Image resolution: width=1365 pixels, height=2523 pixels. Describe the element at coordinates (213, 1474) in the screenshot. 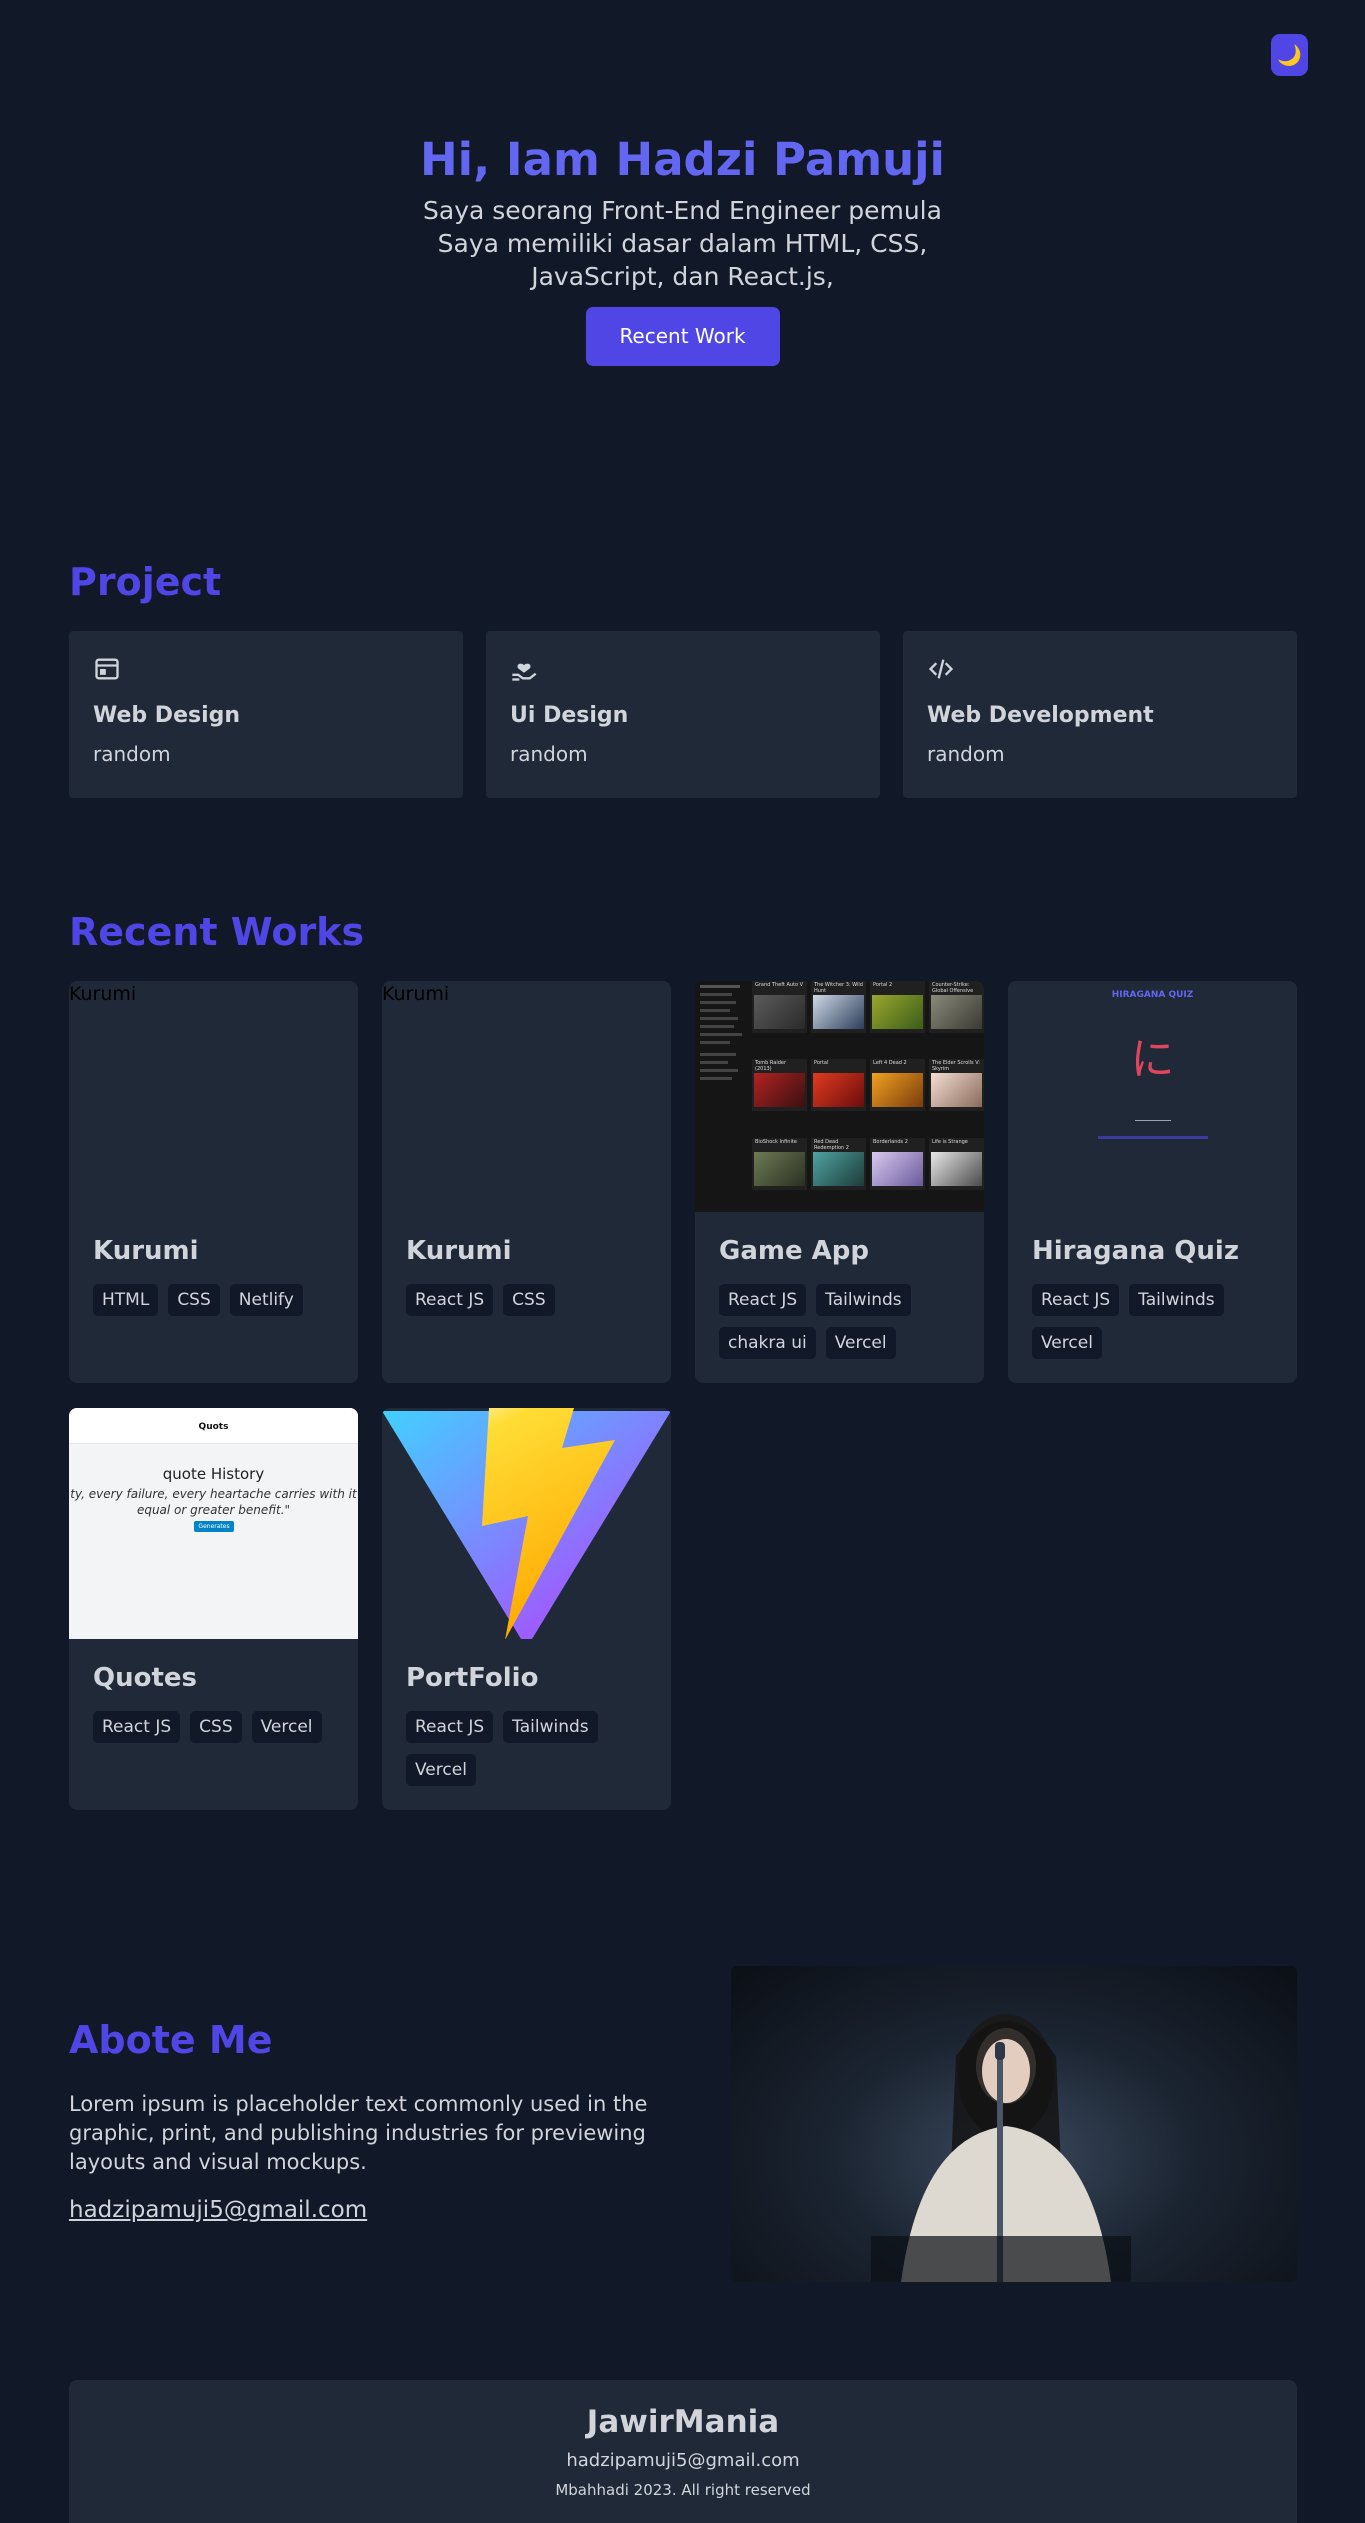

I see `quote-history-label: quote History` at that location.